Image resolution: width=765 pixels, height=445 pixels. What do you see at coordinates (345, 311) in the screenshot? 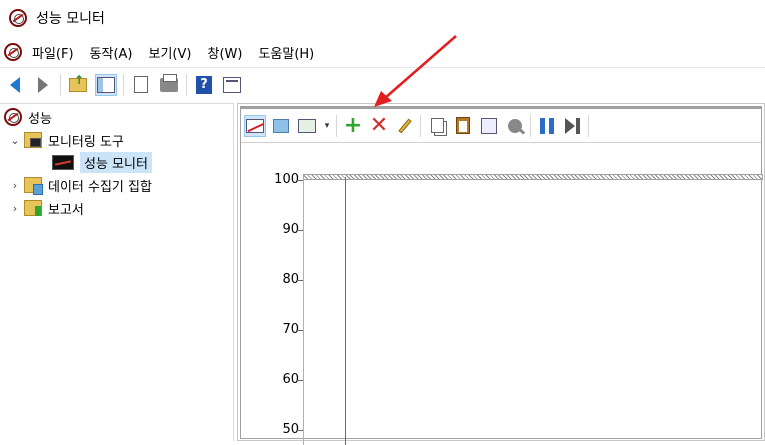
I see `time-cursor-line` at bounding box center [345, 311].